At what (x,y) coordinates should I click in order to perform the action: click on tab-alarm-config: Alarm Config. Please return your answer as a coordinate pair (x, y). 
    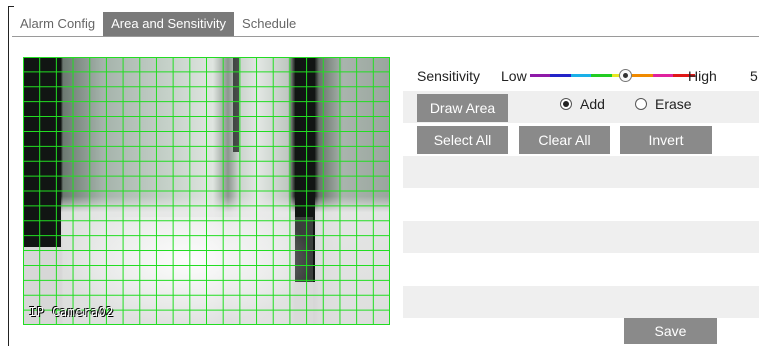
    Looking at the image, I should click on (57, 24).